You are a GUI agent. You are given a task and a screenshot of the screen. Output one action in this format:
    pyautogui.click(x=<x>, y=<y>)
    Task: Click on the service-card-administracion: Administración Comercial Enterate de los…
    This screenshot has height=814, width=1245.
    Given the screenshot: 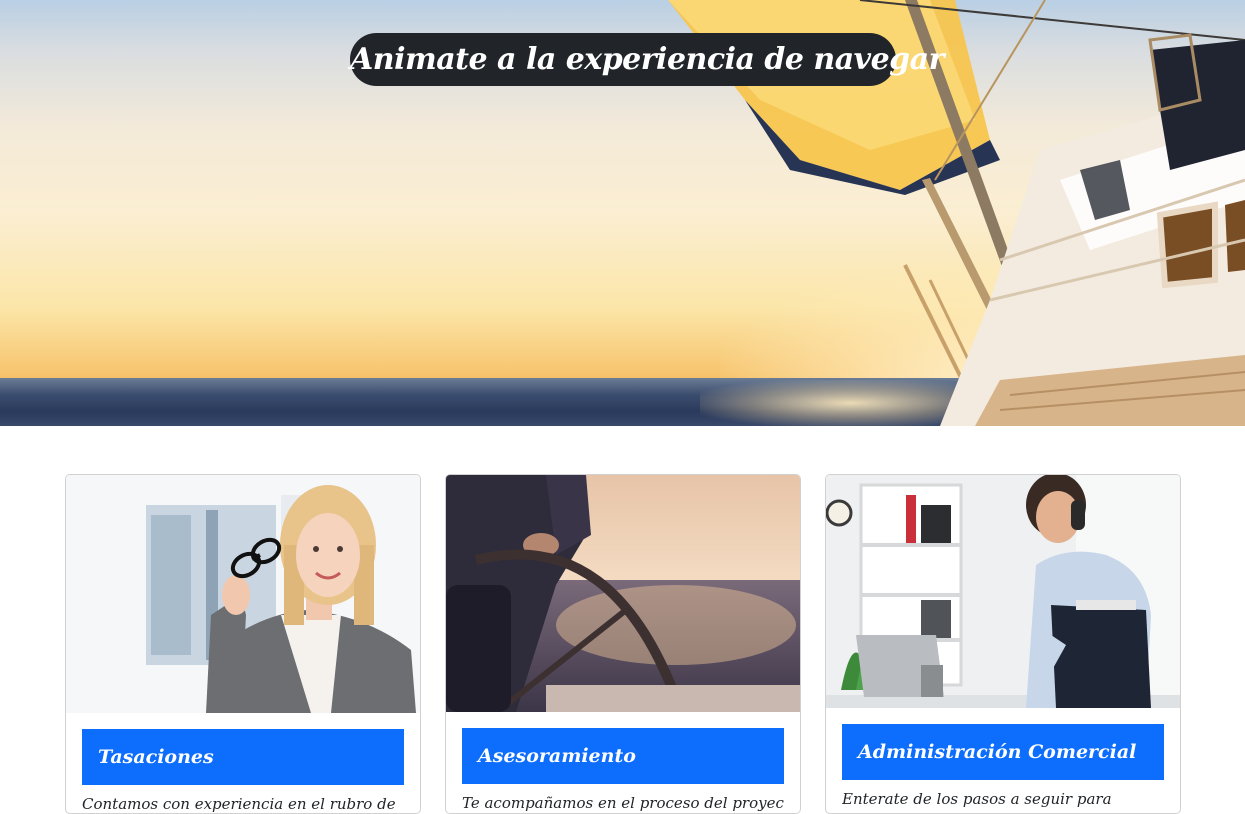 What is the action you would take?
    pyautogui.click(x=1003, y=644)
    